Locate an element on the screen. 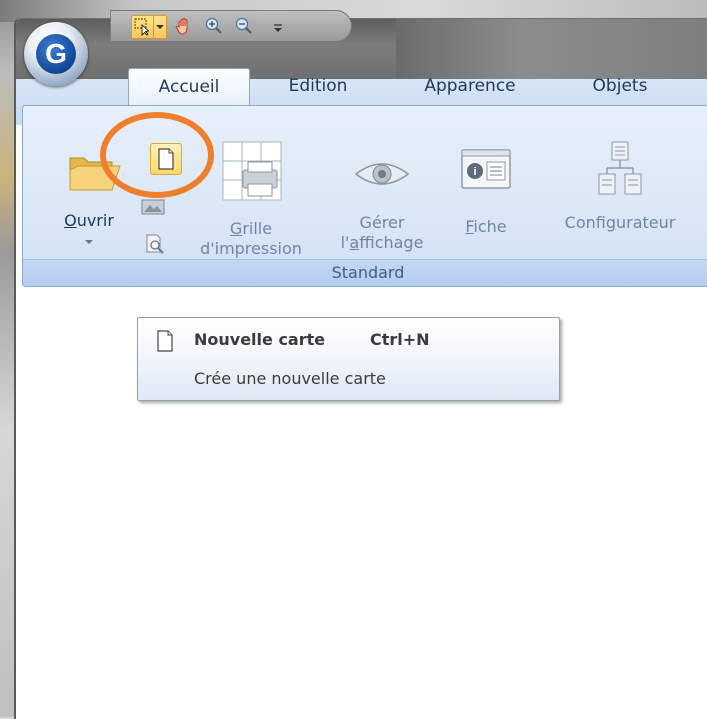 The width and height of the screenshot is (707, 719). card-icon: i is located at coordinates (486, 169).